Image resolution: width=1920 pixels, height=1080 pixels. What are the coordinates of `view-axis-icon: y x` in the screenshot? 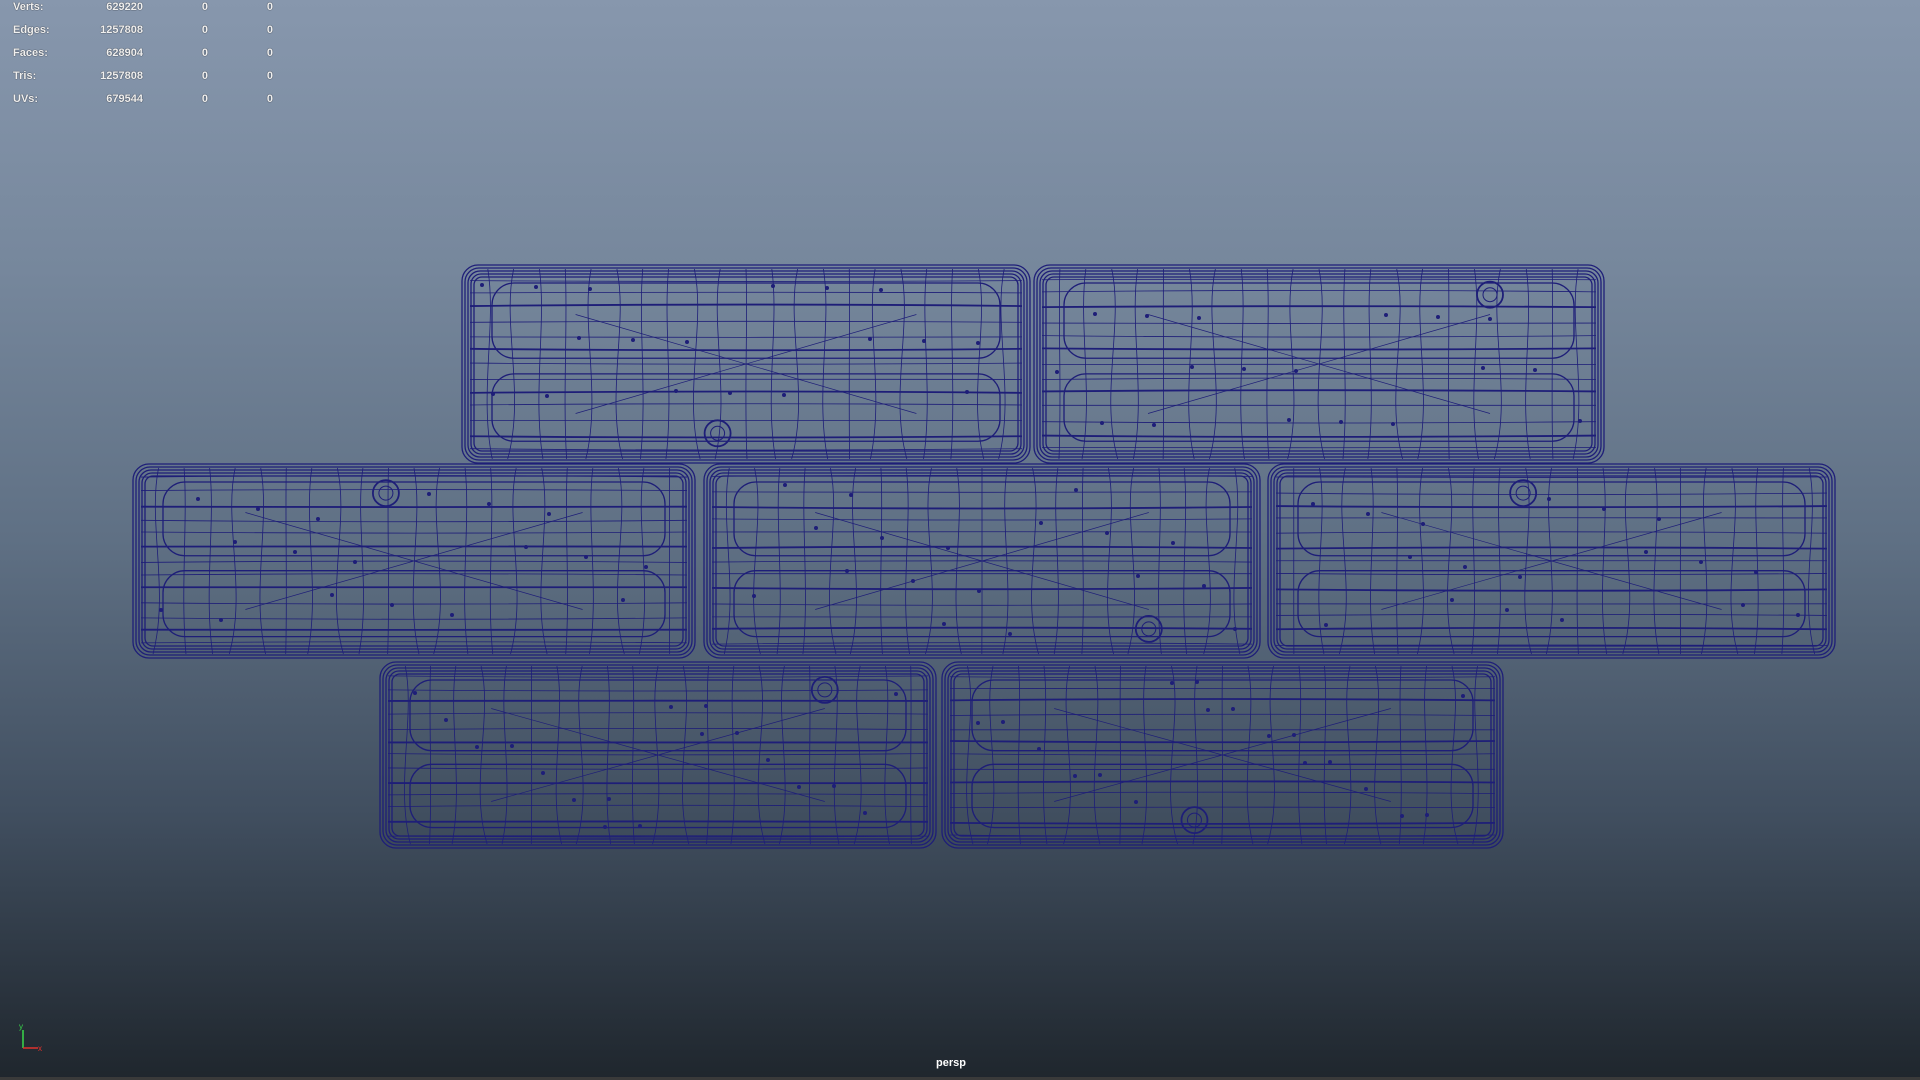 It's located at (30, 1037).